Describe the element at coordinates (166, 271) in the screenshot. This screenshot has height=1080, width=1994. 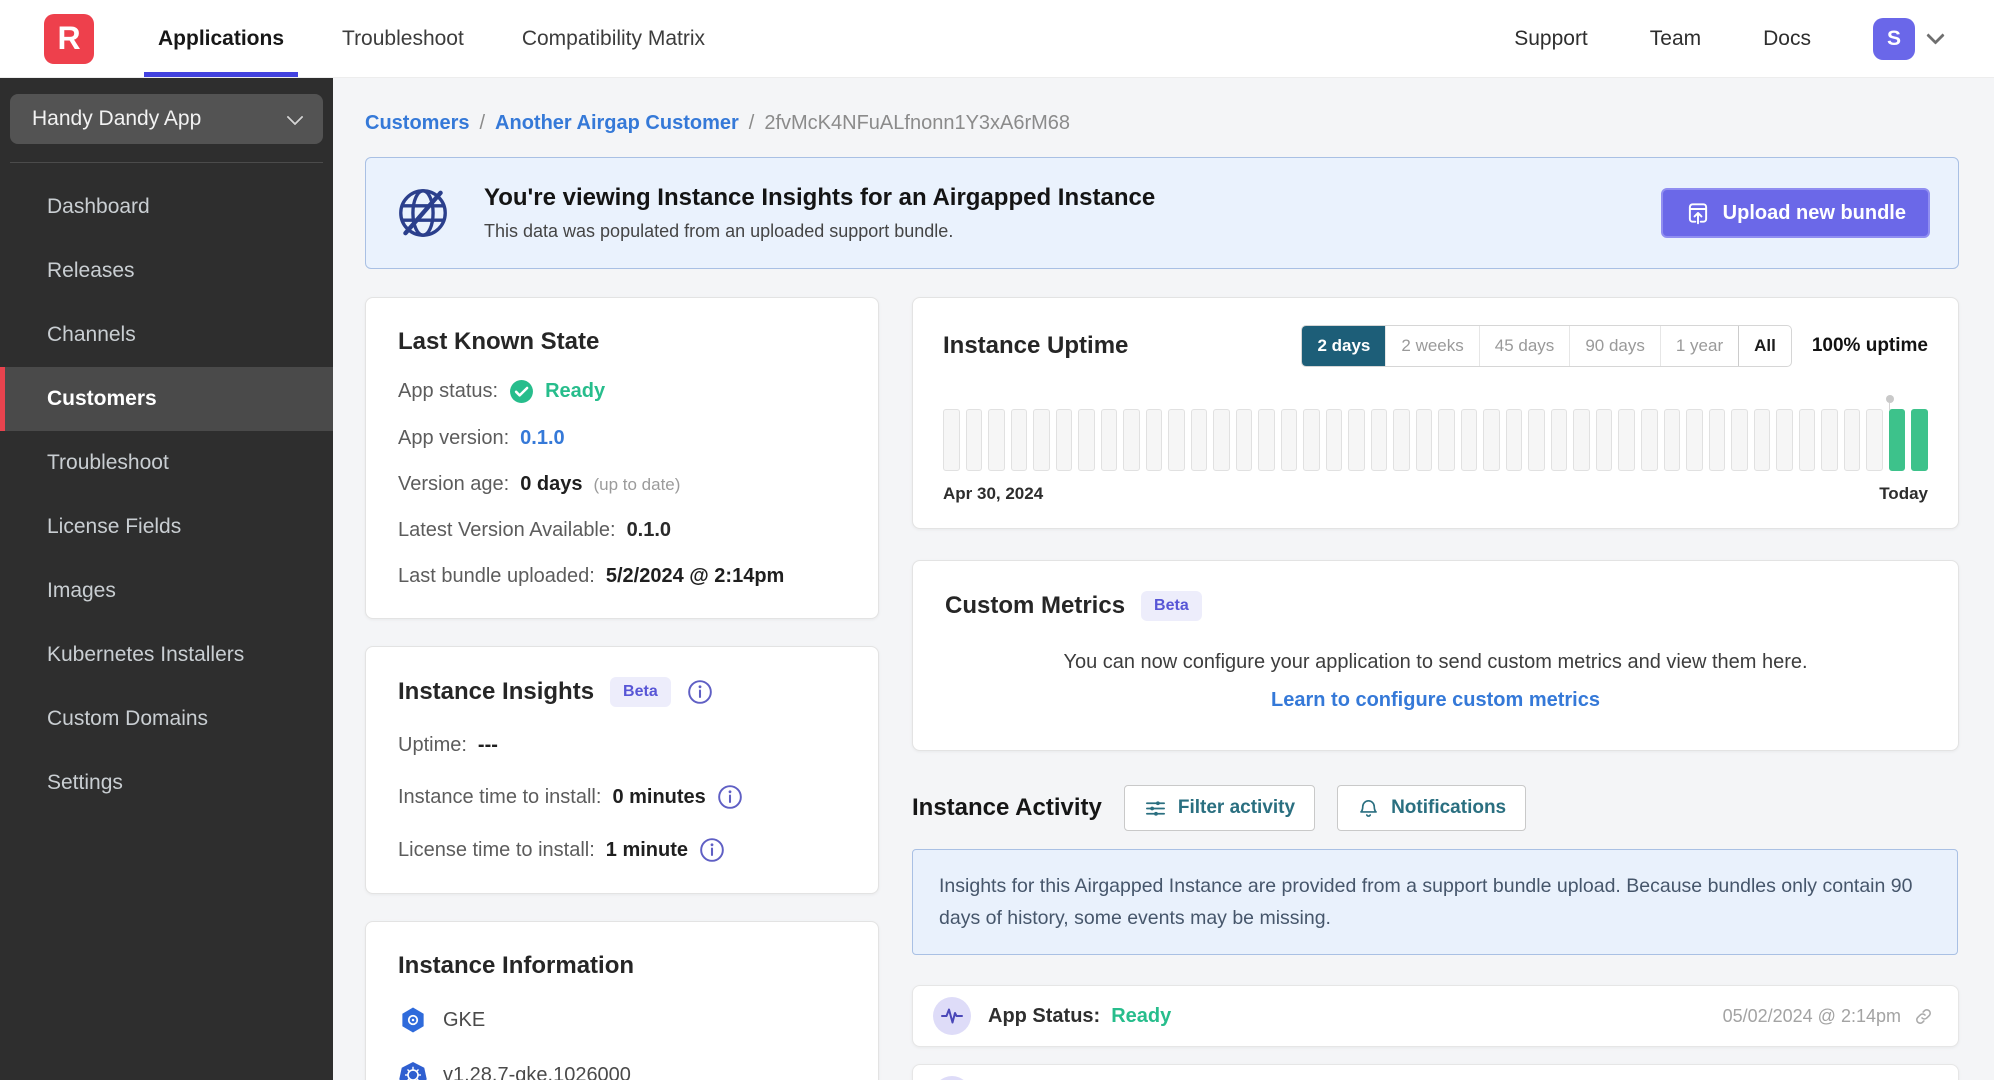
I see `sidebar-item-releases: Releases` at that location.